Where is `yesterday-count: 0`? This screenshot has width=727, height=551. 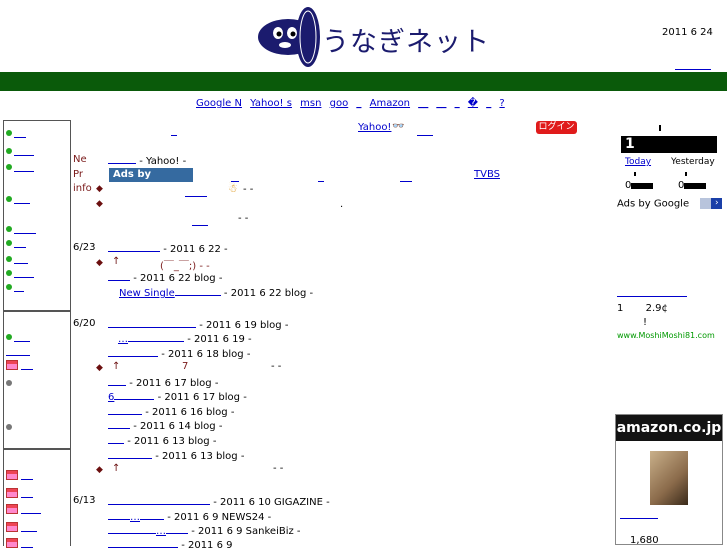
yesterday-count: 0 is located at coordinates (692, 185).